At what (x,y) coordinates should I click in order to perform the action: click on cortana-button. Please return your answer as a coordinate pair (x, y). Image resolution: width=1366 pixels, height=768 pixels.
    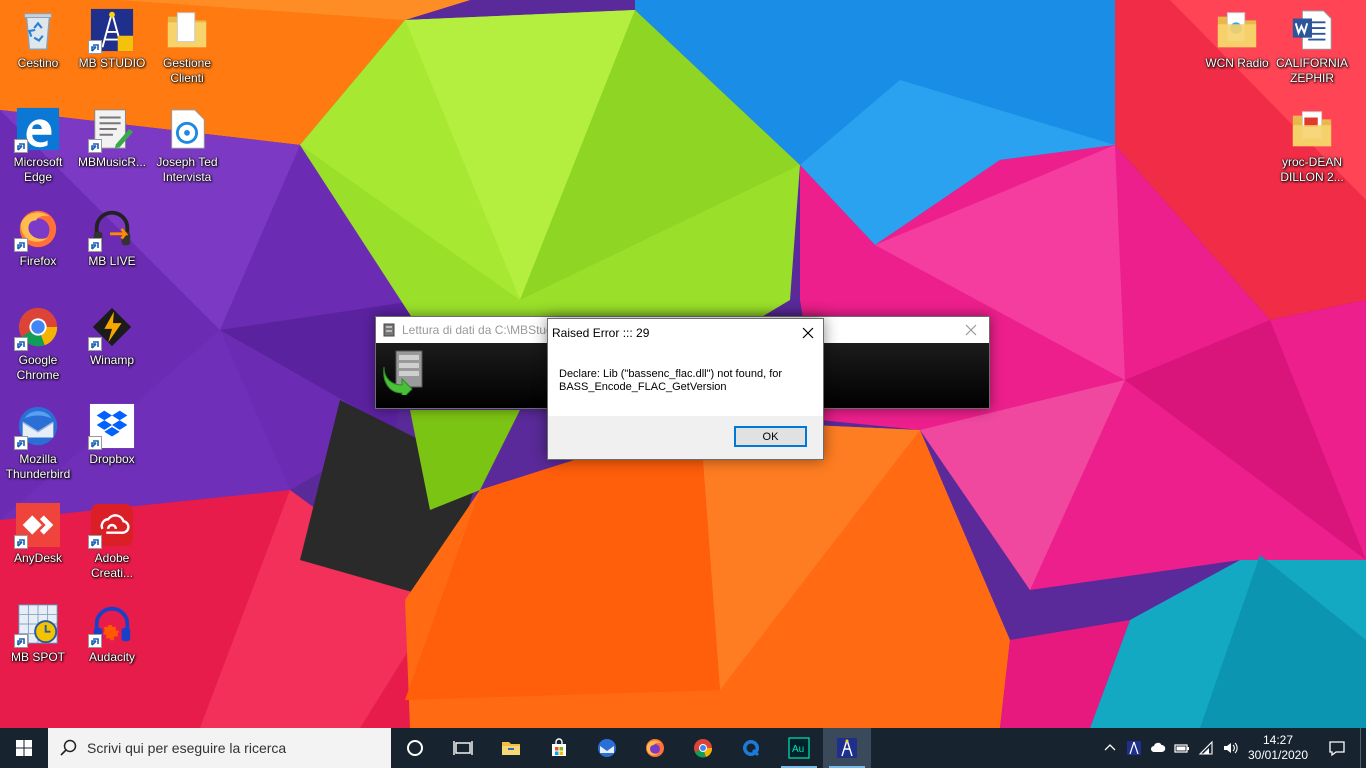
    Looking at the image, I should click on (415, 748).